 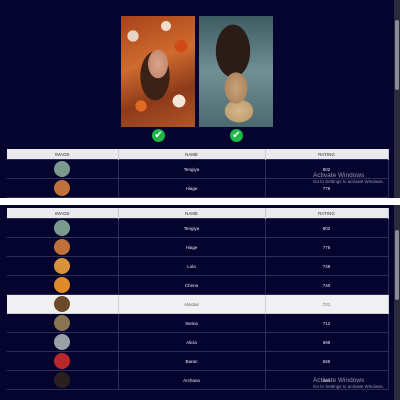 I want to click on name-cell: Chena, so click(x=191, y=285).